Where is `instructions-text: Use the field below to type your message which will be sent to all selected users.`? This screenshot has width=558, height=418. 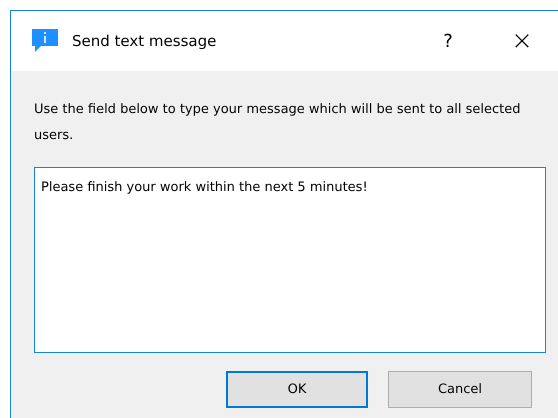
instructions-text: Use the field below to type your message which will be sent to all selected users. is located at coordinates (278, 123).